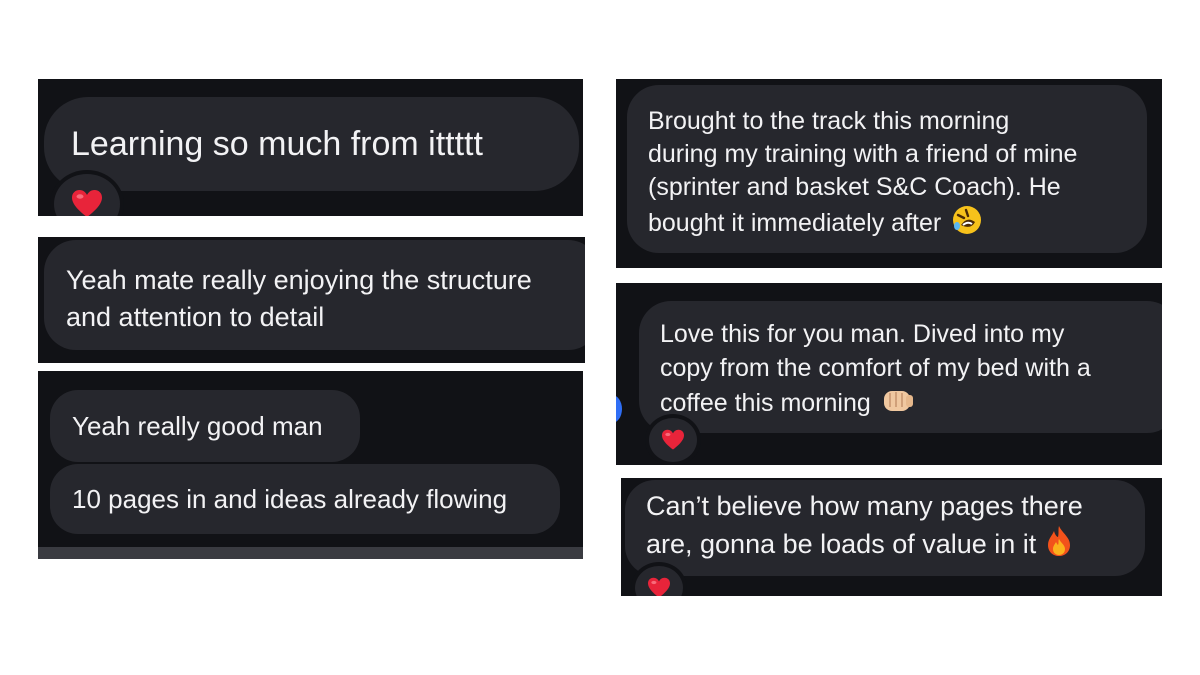 This screenshot has width=1200, height=675. Describe the element at coordinates (875, 368) in the screenshot. I see `message-line: copy from the comfort of my bed with a` at that location.